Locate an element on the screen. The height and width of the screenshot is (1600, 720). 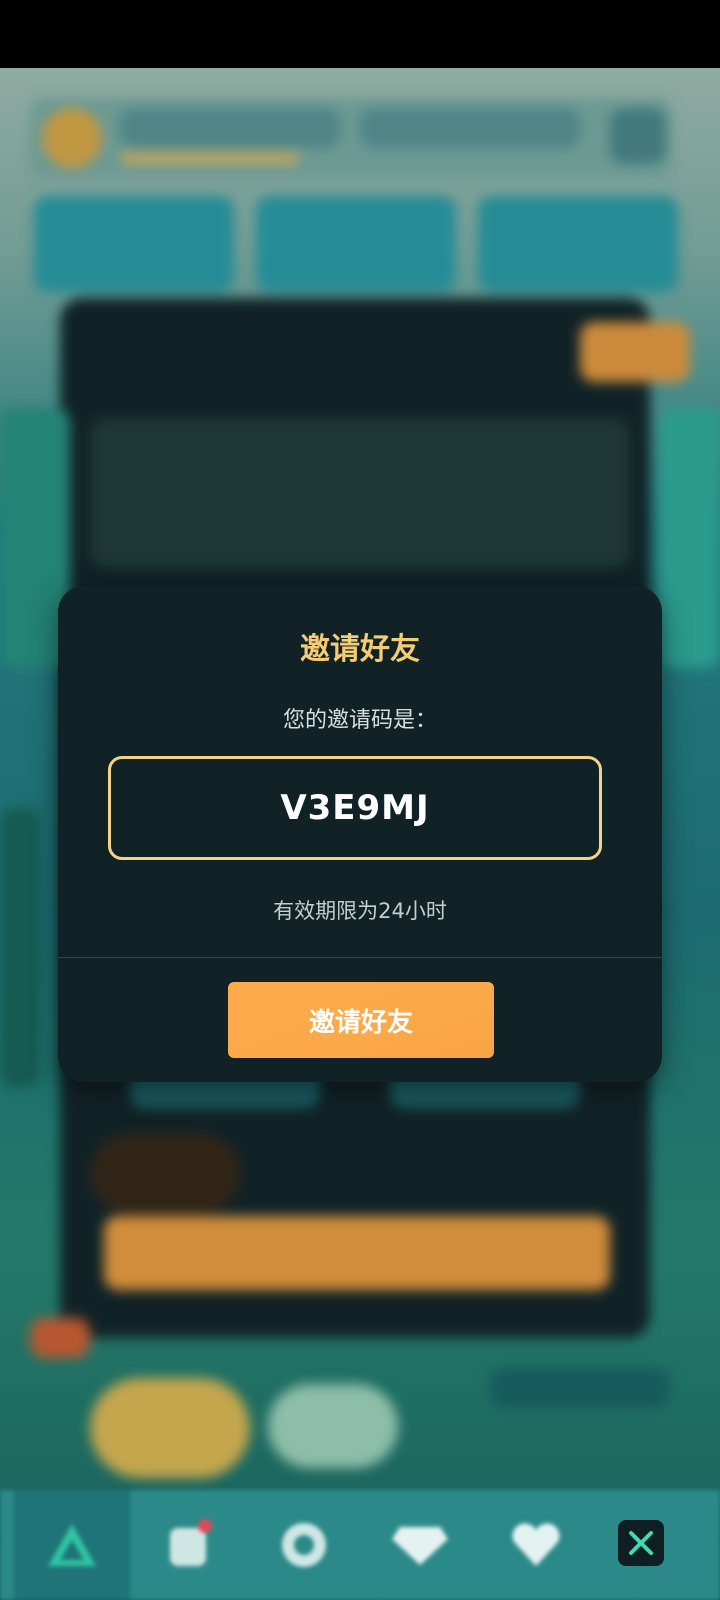
invite-friend-button: 邀请好友 is located at coordinates (361, 1020).